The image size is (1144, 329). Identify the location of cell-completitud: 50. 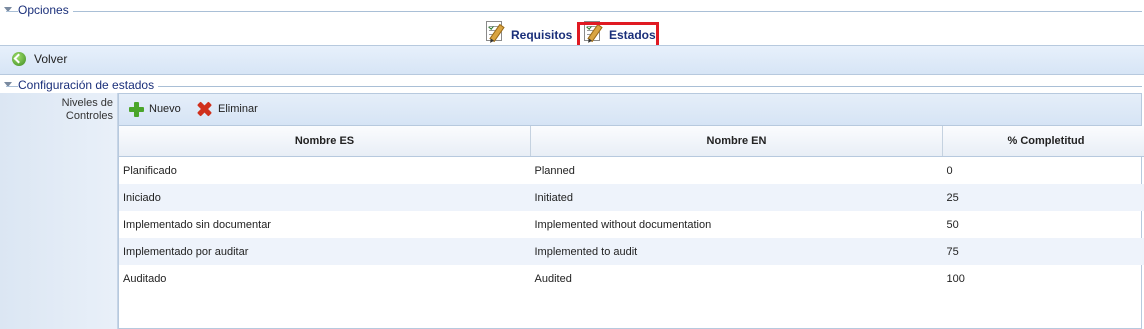
(952, 224).